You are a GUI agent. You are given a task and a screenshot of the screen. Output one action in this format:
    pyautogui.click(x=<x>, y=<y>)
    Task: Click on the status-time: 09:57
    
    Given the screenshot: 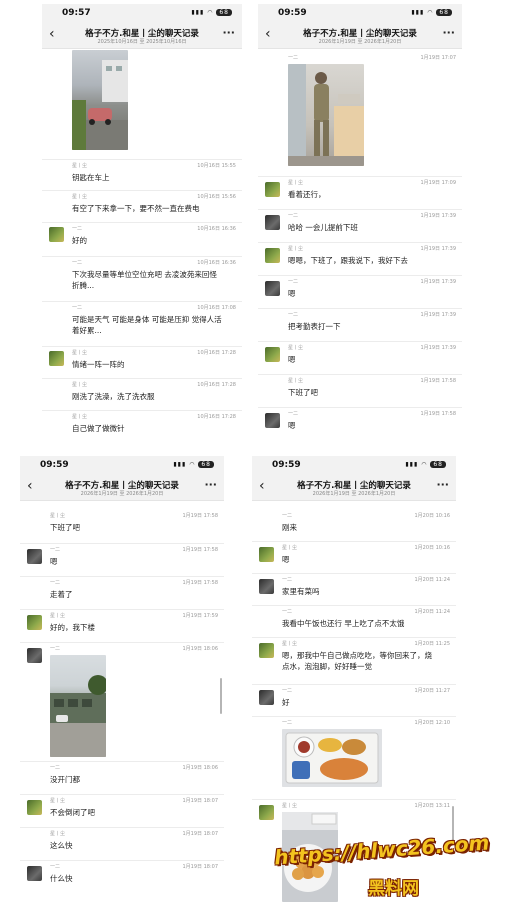 What is the action you would take?
    pyautogui.click(x=76, y=13)
    